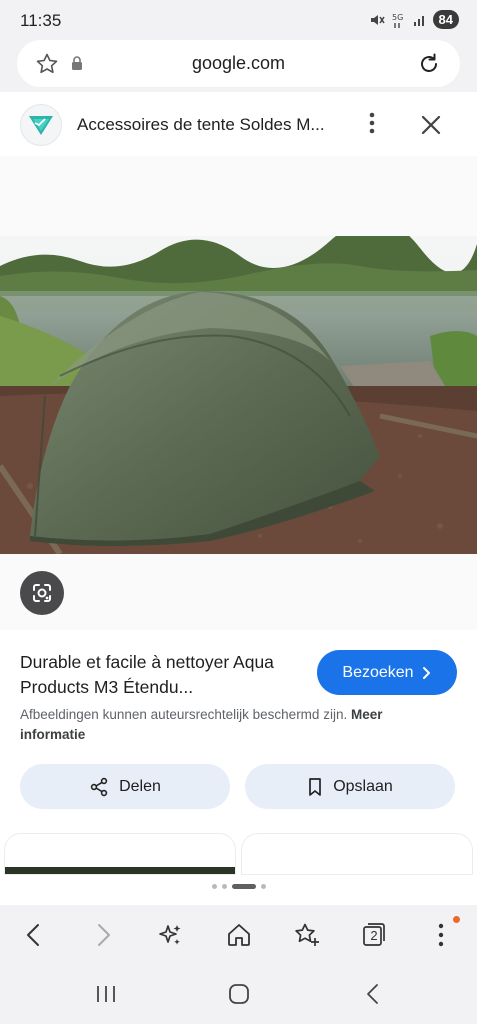  I want to click on status-bar: 11:35 5G 84, so click(238, 20).